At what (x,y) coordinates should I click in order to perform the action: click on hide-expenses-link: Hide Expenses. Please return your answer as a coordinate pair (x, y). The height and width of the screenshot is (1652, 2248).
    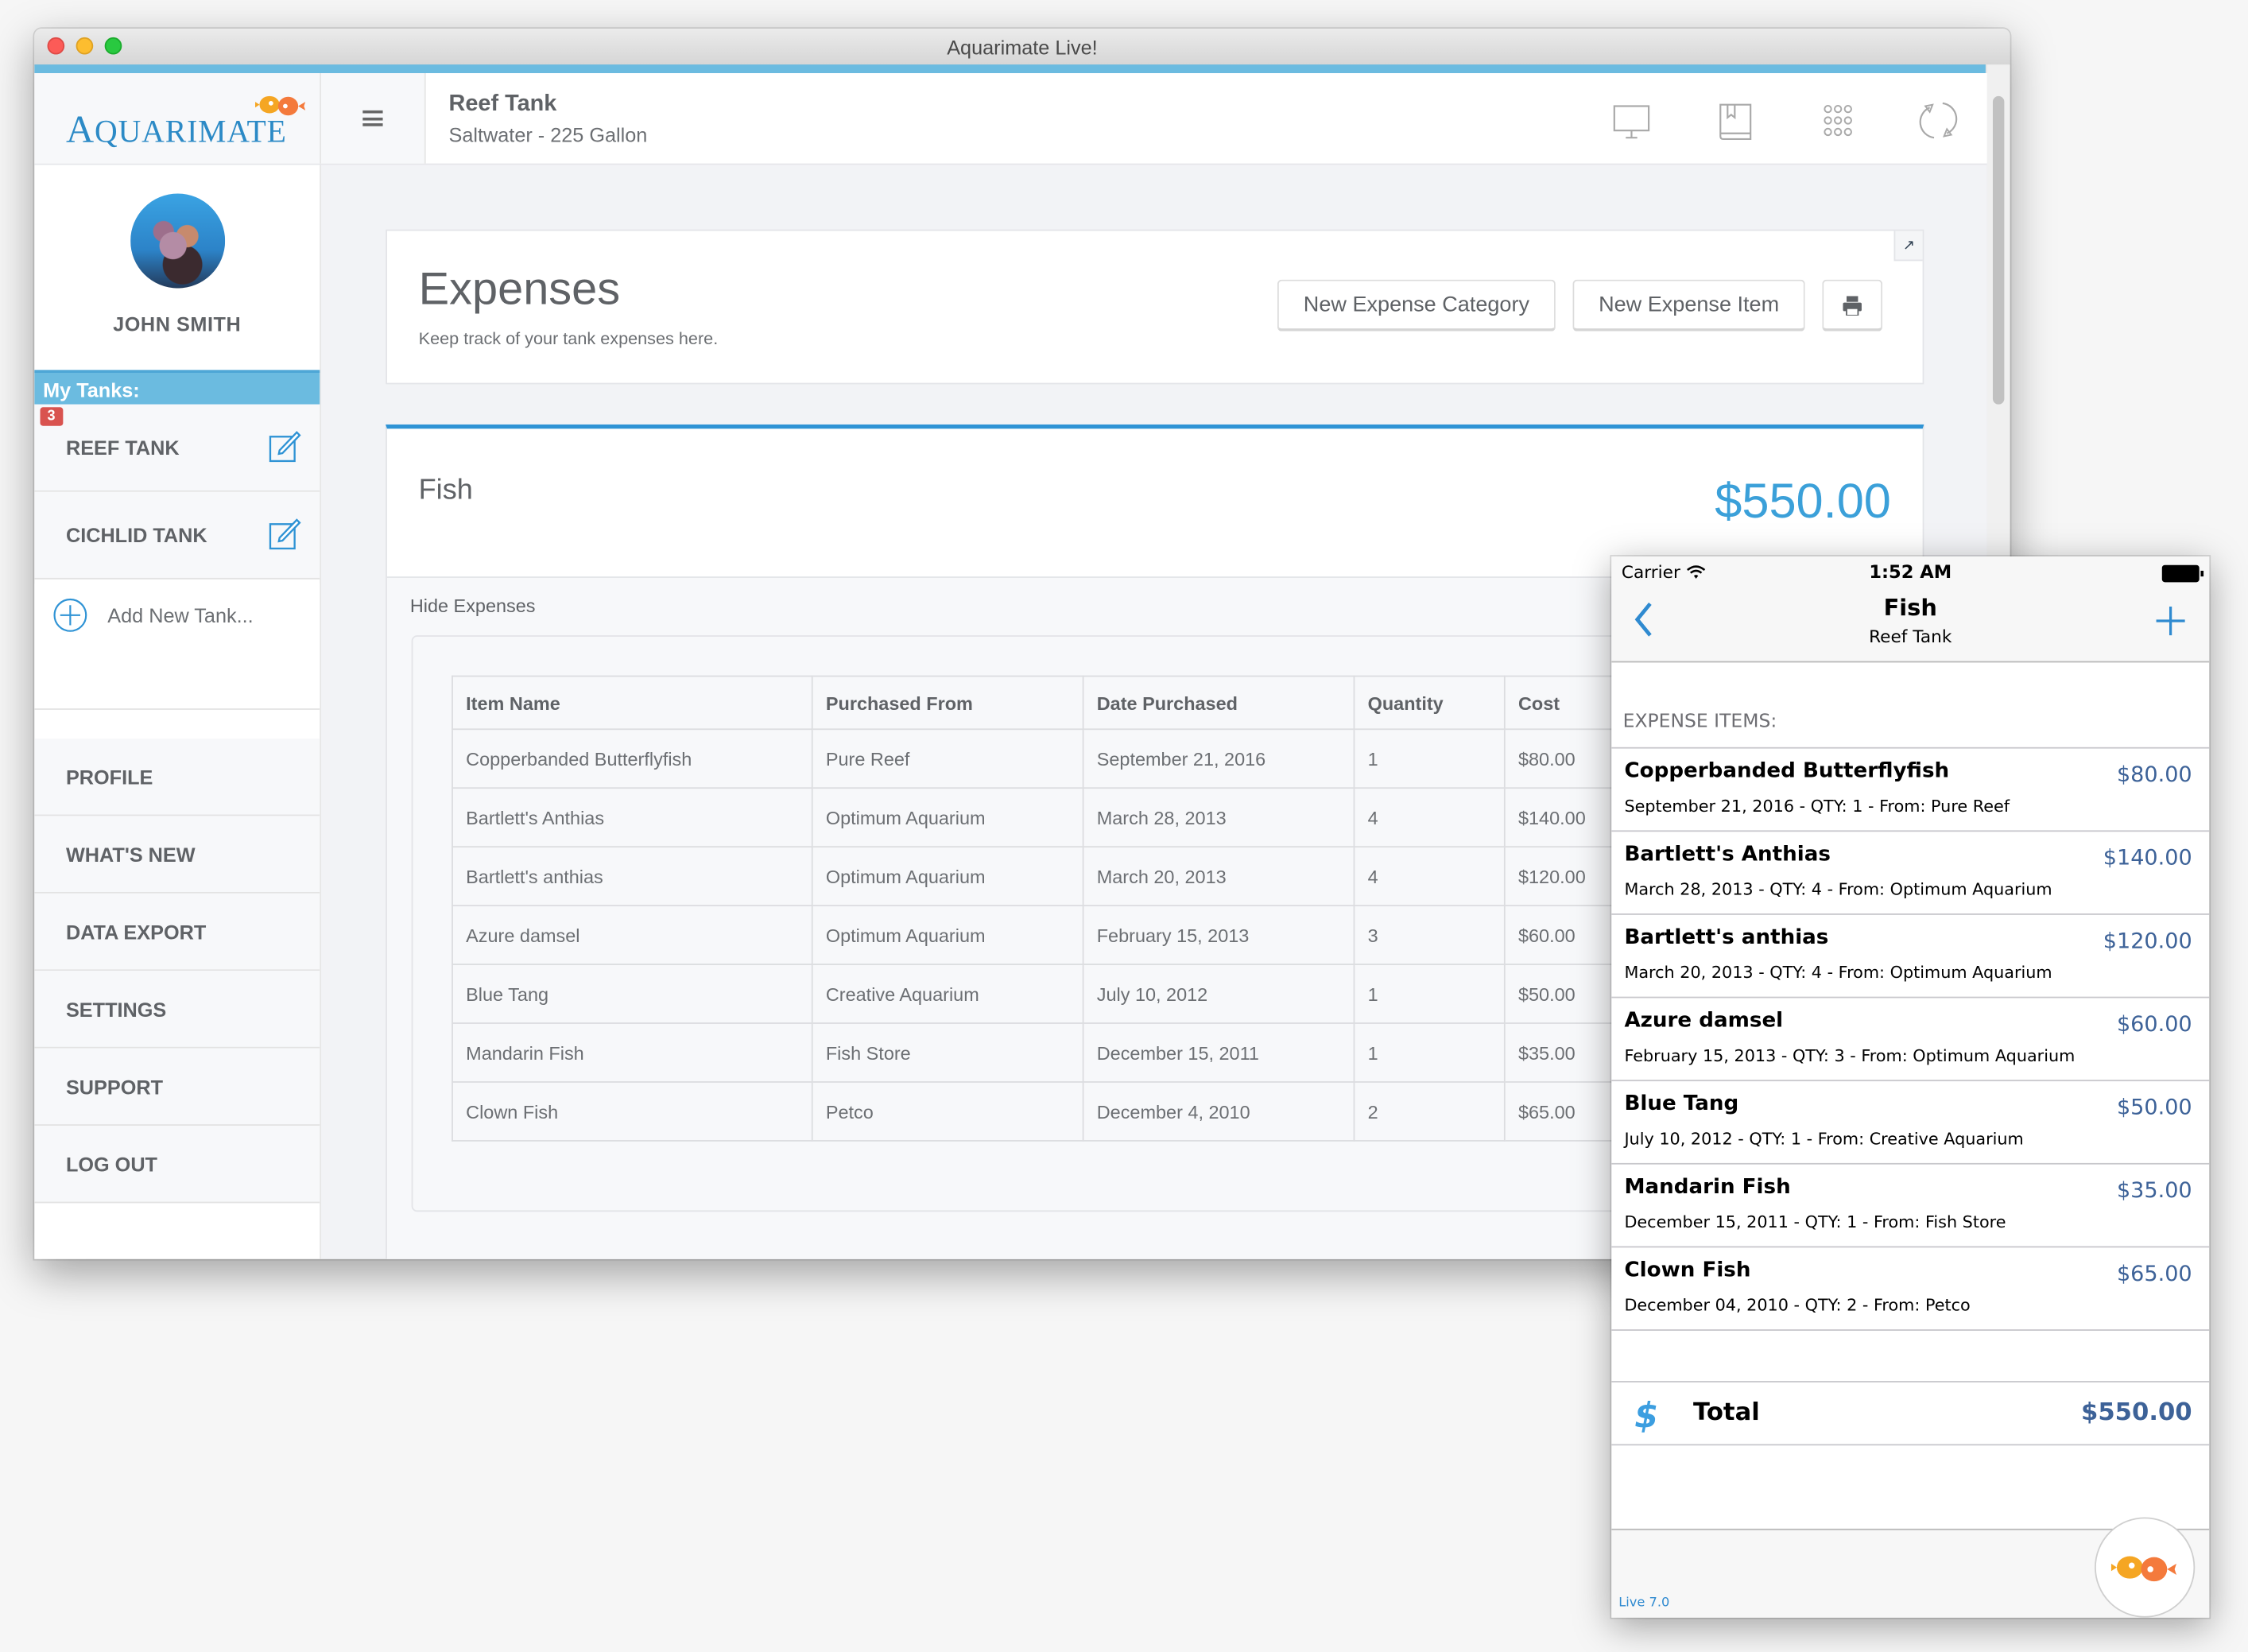
    Looking at the image, I should click on (473, 606).